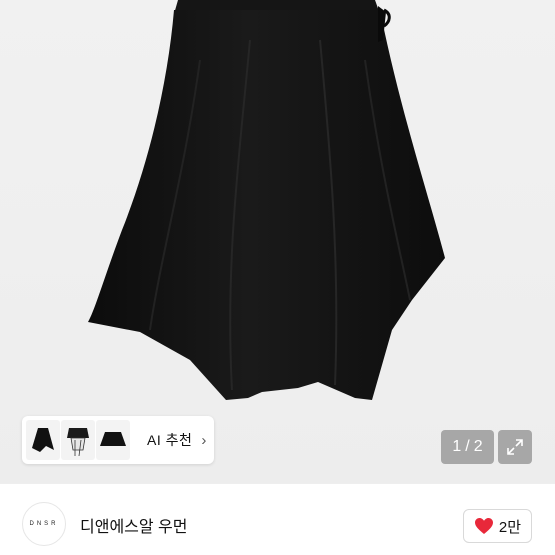  What do you see at coordinates (134, 525) in the screenshot?
I see `brand-name: 디앤에스알 우먼` at bounding box center [134, 525].